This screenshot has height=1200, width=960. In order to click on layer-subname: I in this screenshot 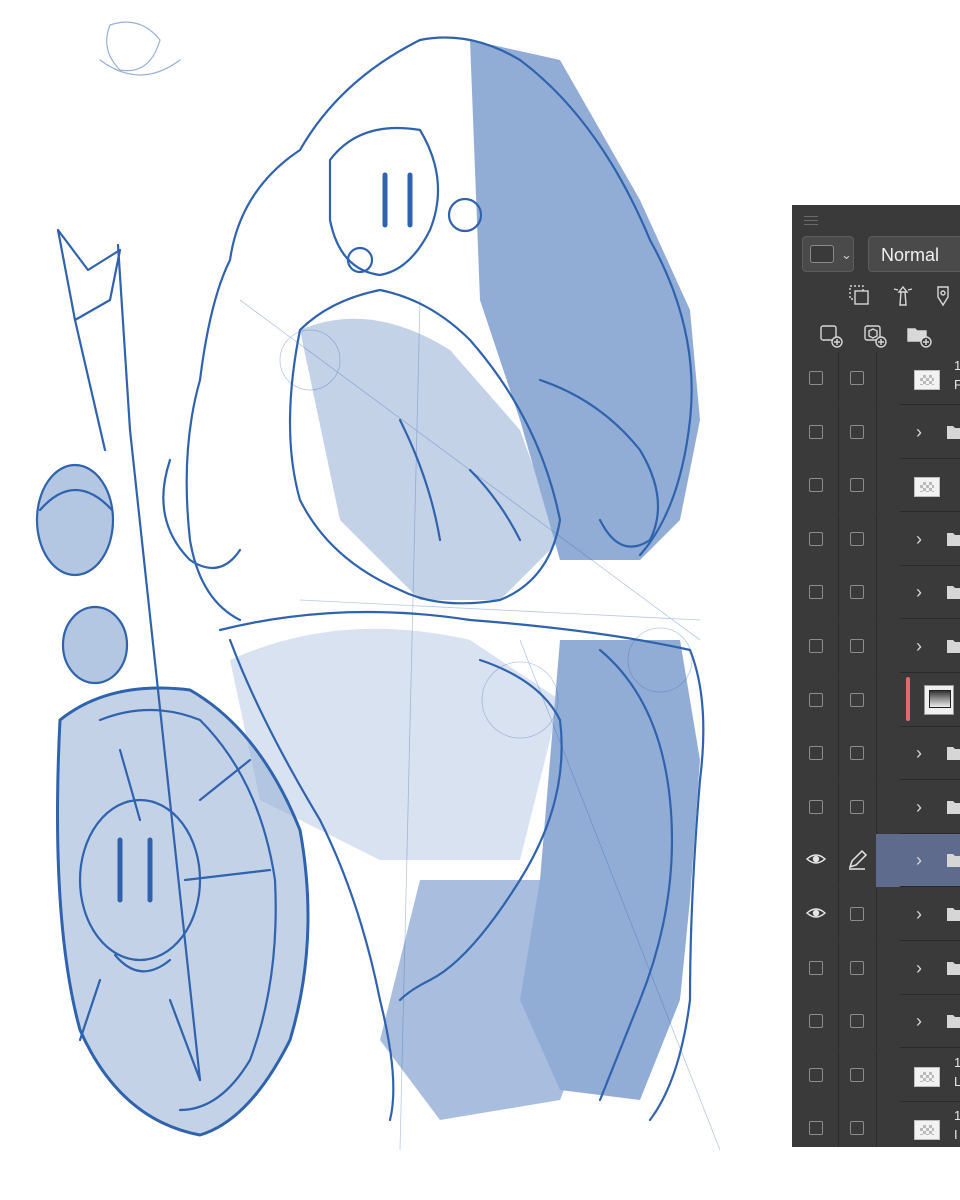, I will do `click(956, 1135)`.